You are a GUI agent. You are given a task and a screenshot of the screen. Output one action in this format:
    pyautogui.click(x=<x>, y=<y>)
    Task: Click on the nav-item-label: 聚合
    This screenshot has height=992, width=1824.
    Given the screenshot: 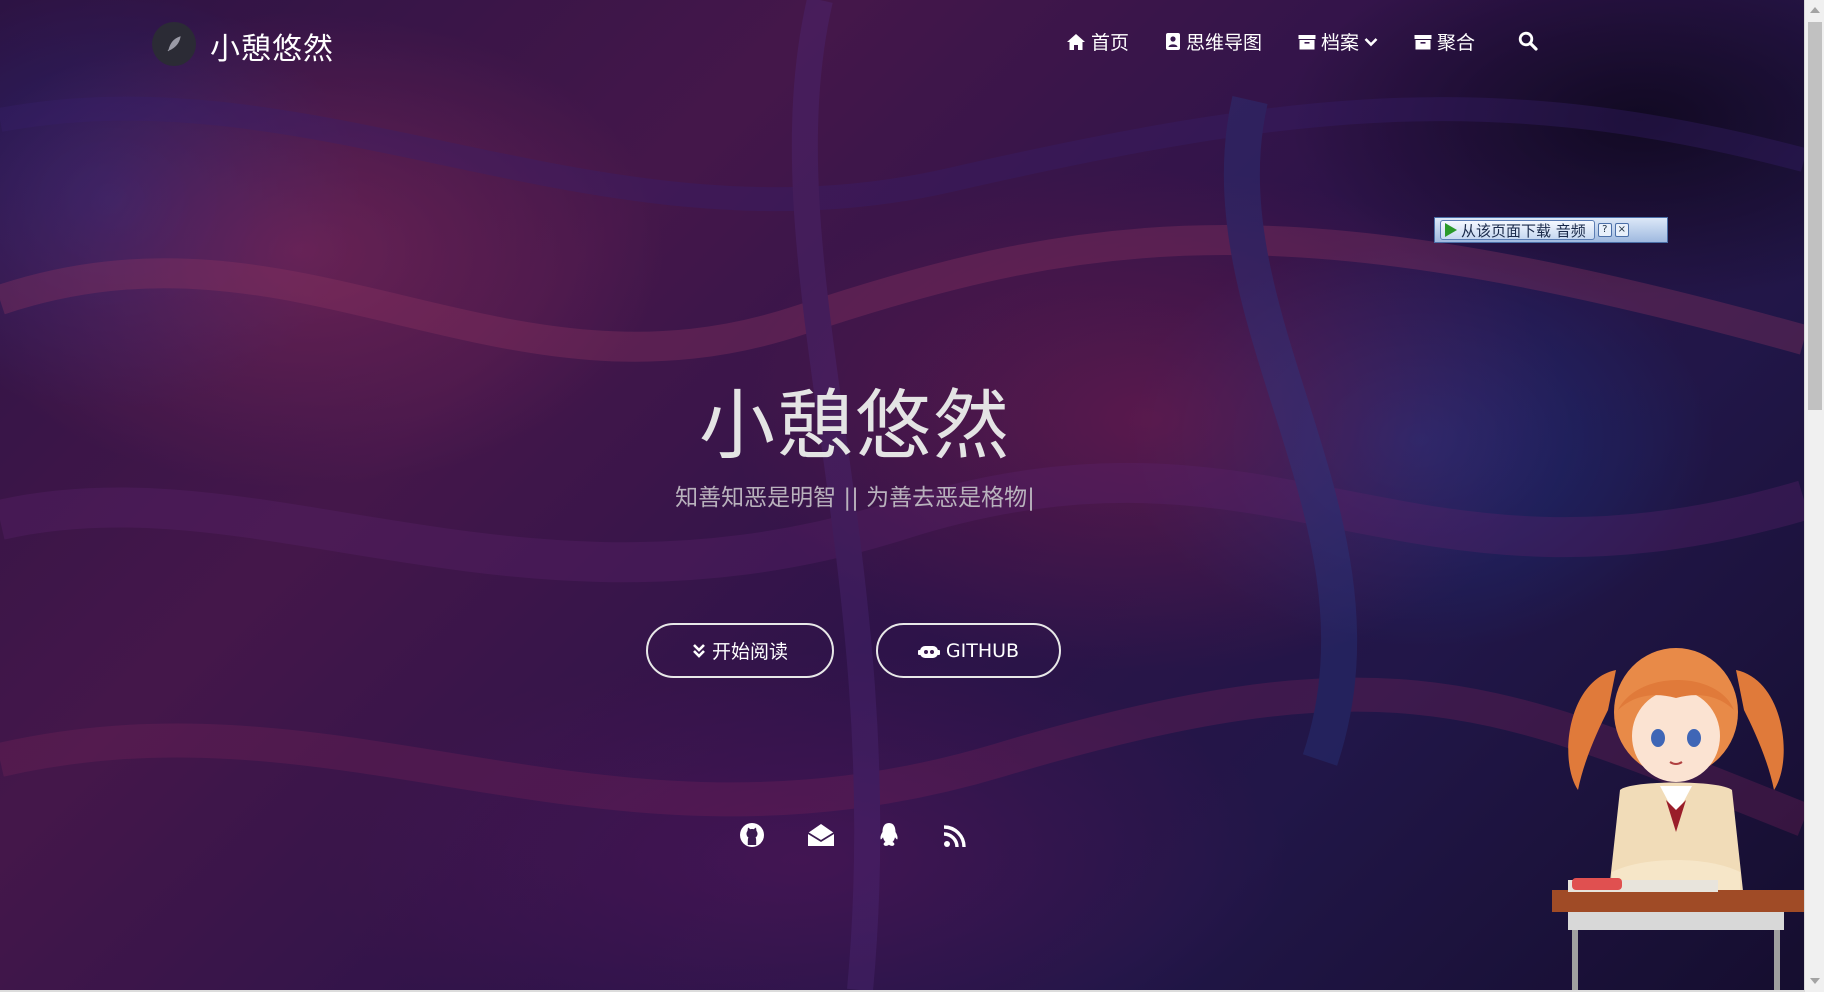 What is the action you would take?
    pyautogui.click(x=1456, y=43)
    